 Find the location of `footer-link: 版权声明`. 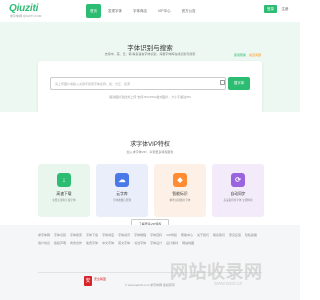

footer-link: 版权声明 is located at coordinates (60, 243).